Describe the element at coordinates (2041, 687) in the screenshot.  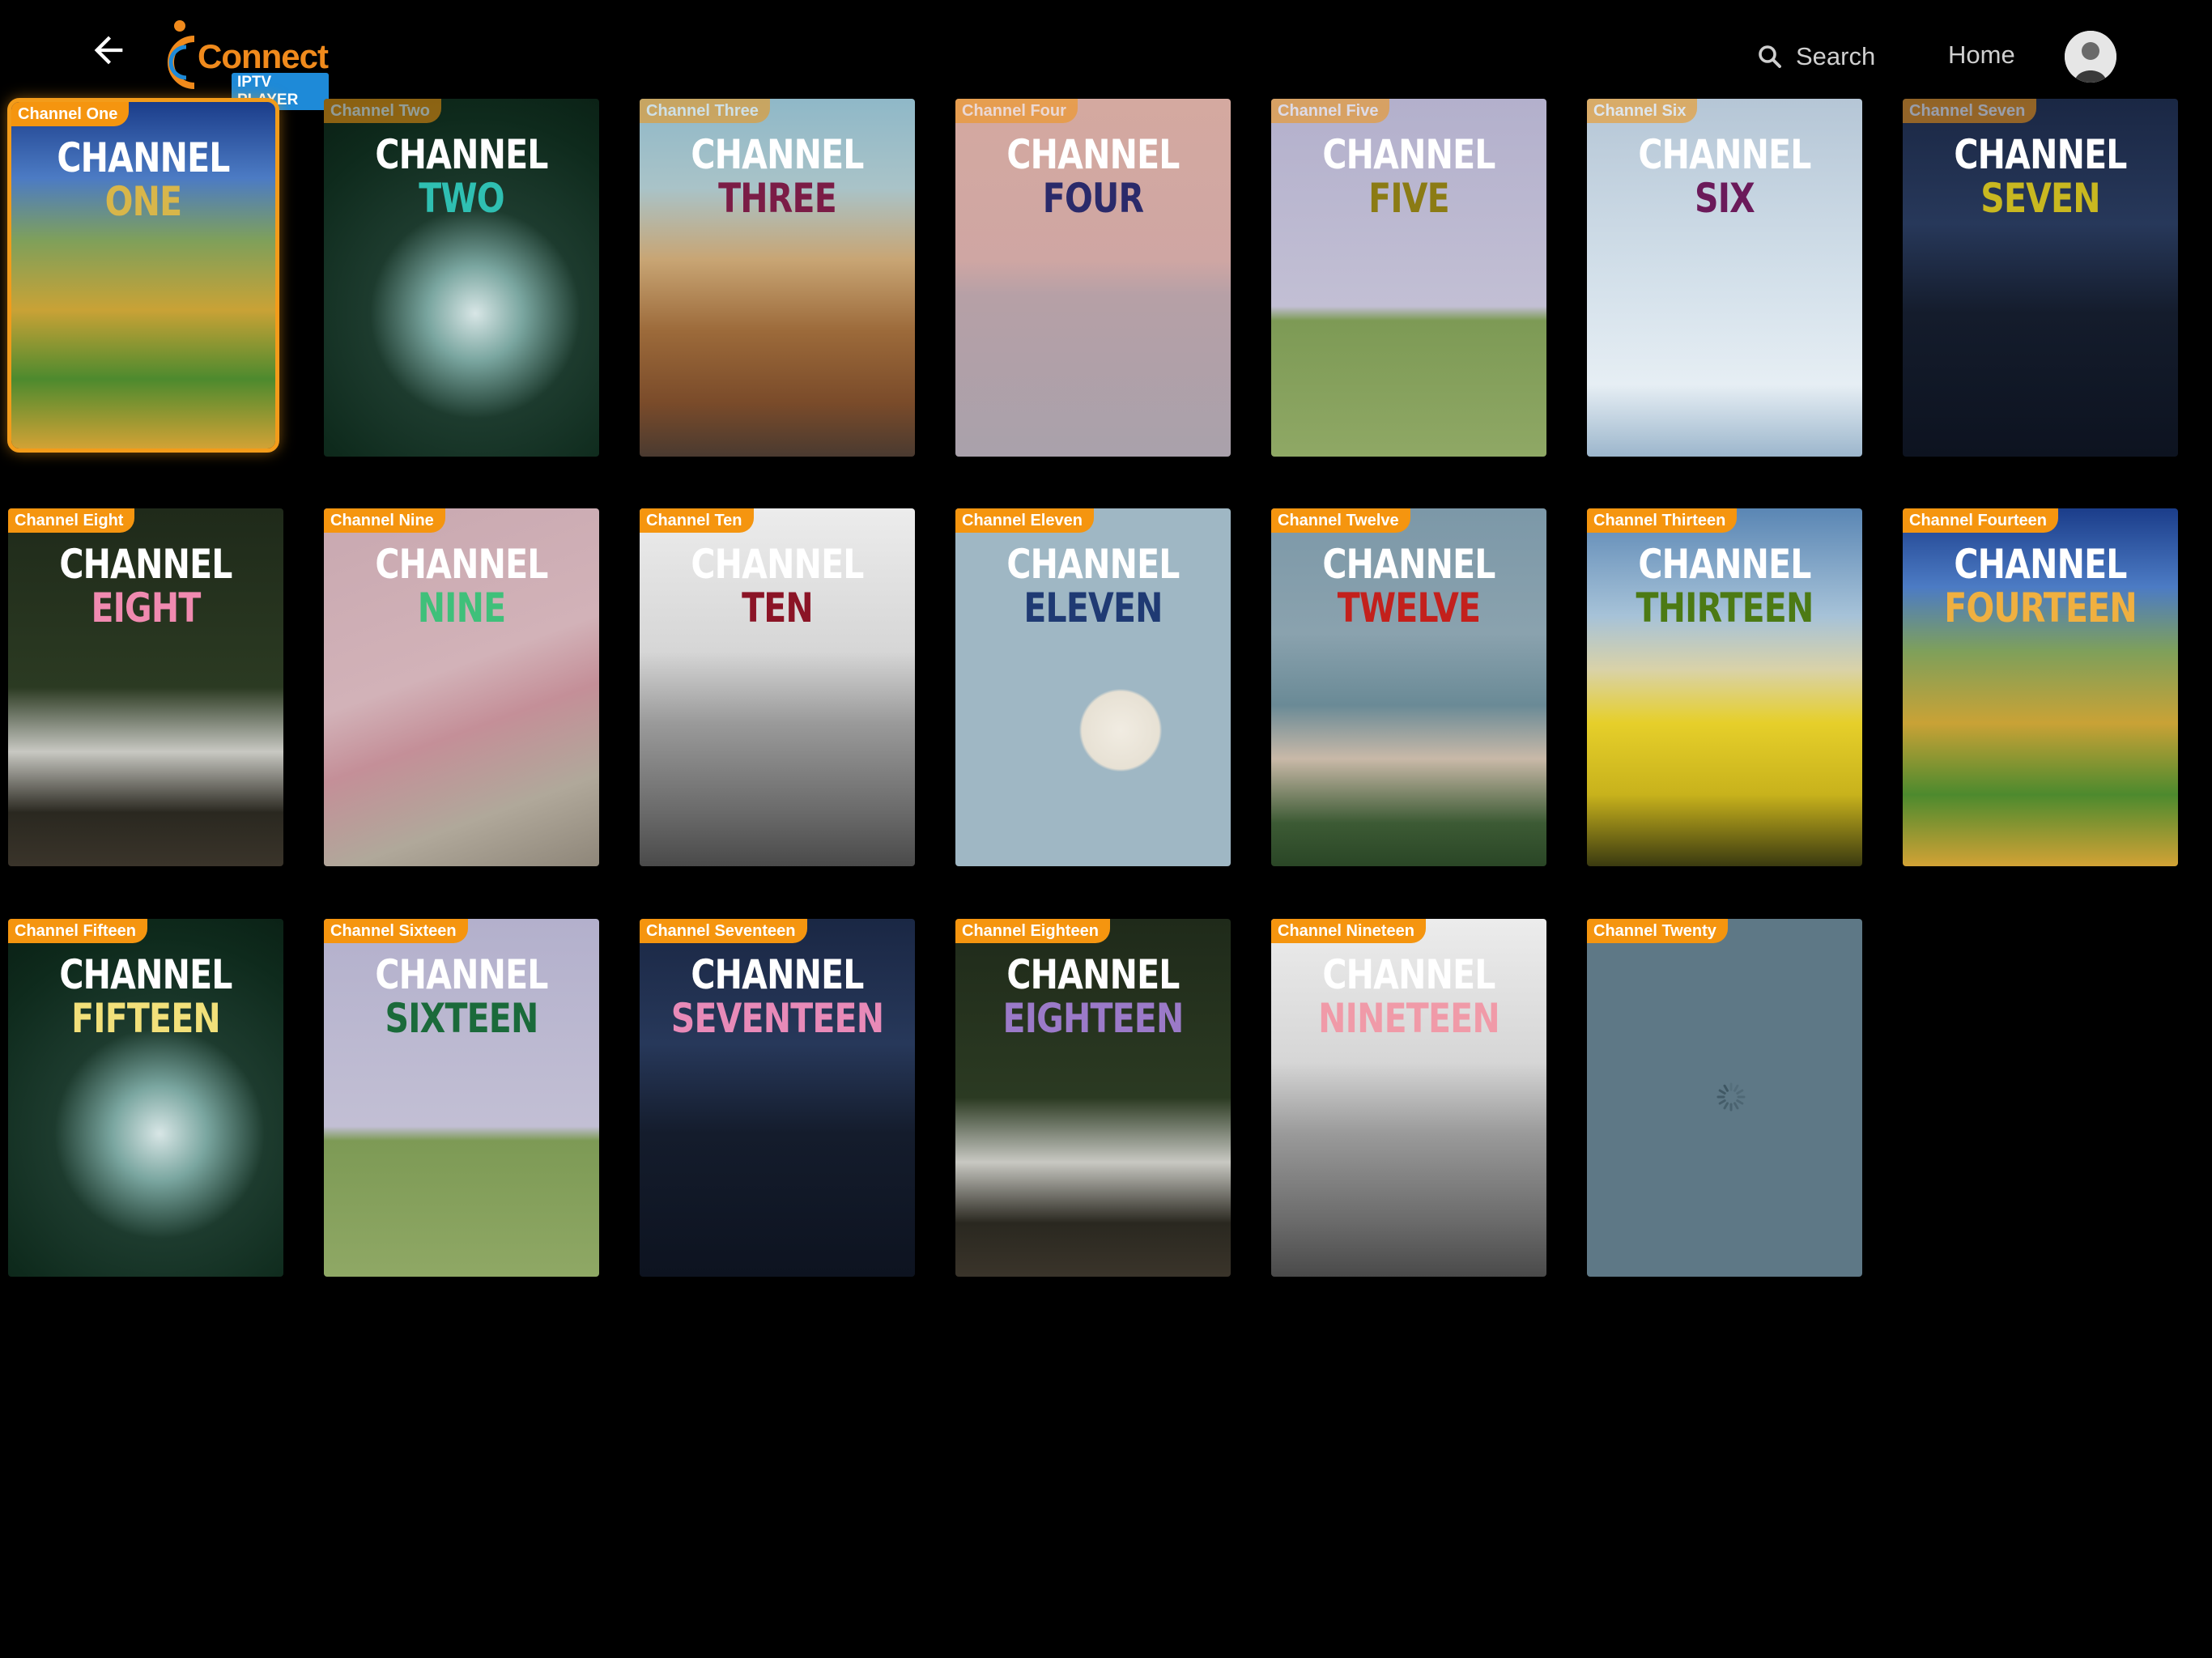
I see `channel-tile: CHANNEL FOURTEEN Channel Fourteen` at that location.